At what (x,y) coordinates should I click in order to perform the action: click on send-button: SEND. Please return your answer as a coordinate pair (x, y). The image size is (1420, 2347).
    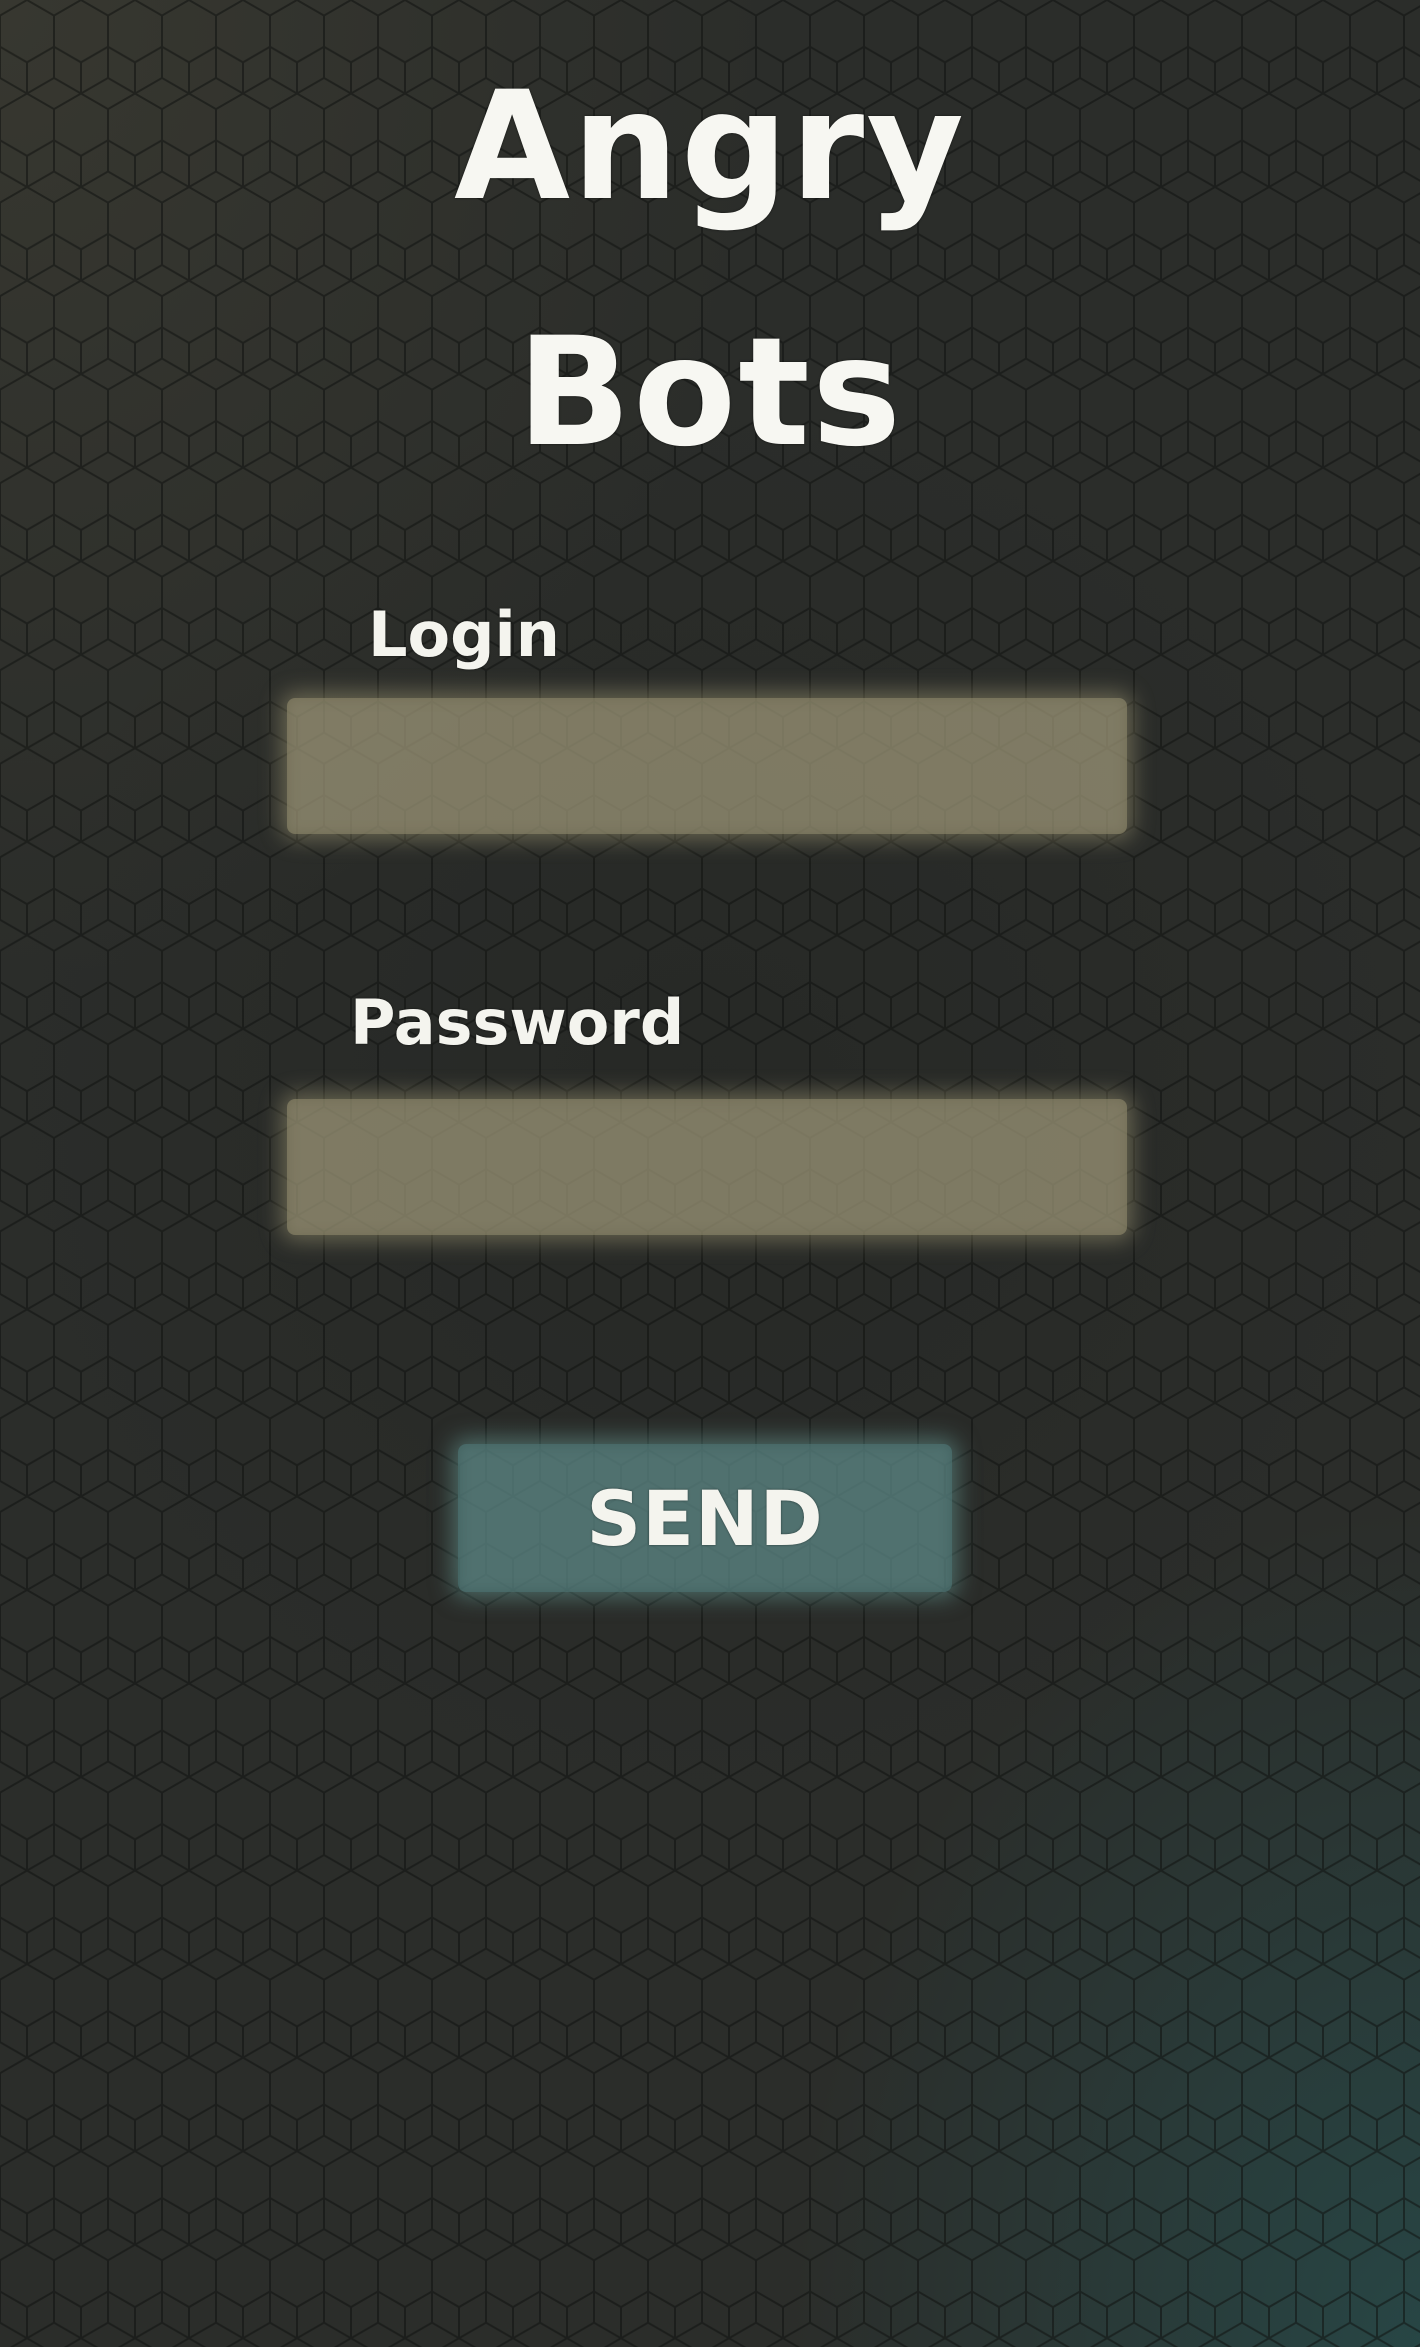
    Looking at the image, I should click on (705, 1518).